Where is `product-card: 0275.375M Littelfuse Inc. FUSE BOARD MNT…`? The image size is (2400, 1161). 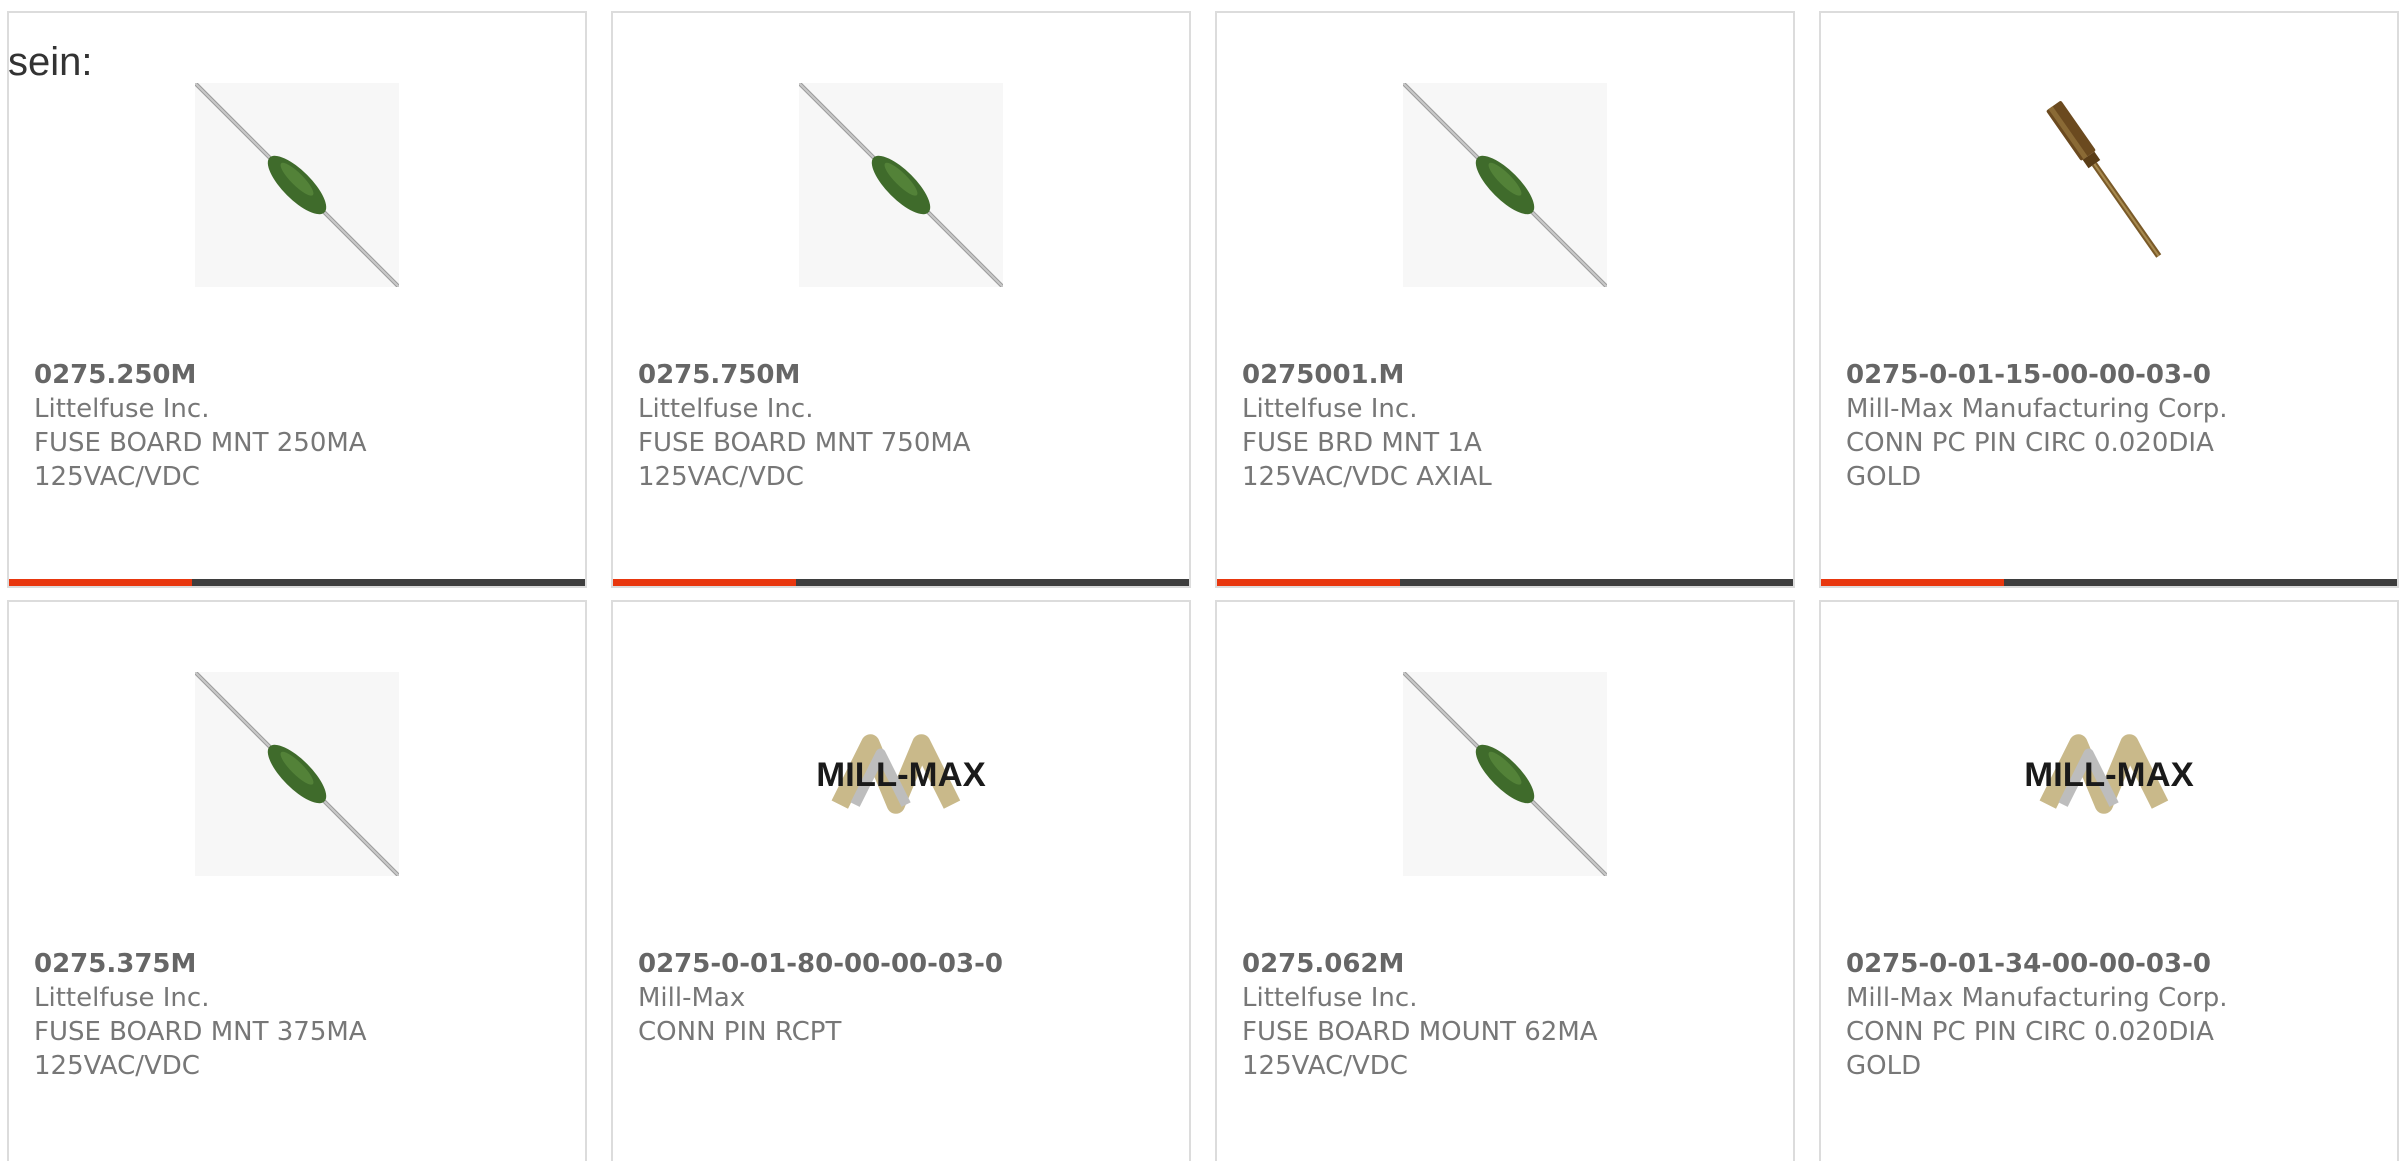
product-card: 0275.375M Littelfuse Inc. FUSE BOARD MNT… is located at coordinates (297, 880).